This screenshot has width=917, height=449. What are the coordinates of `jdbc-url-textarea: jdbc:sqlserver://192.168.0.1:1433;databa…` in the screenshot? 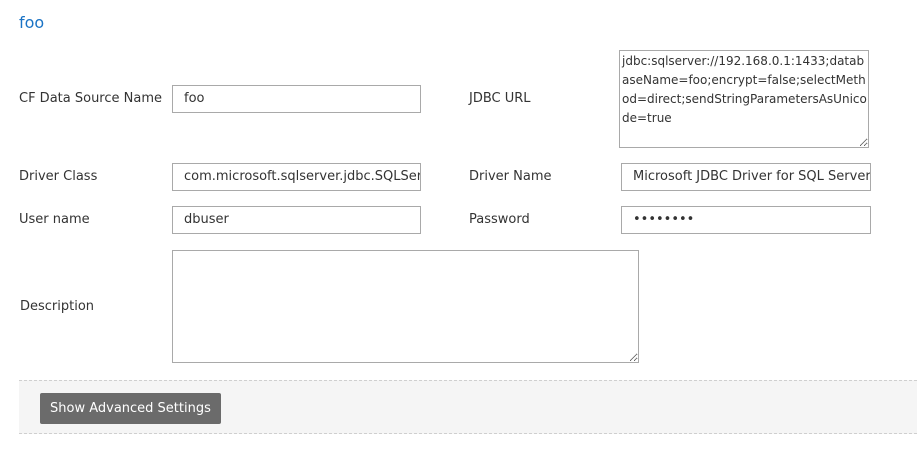 It's located at (744, 99).